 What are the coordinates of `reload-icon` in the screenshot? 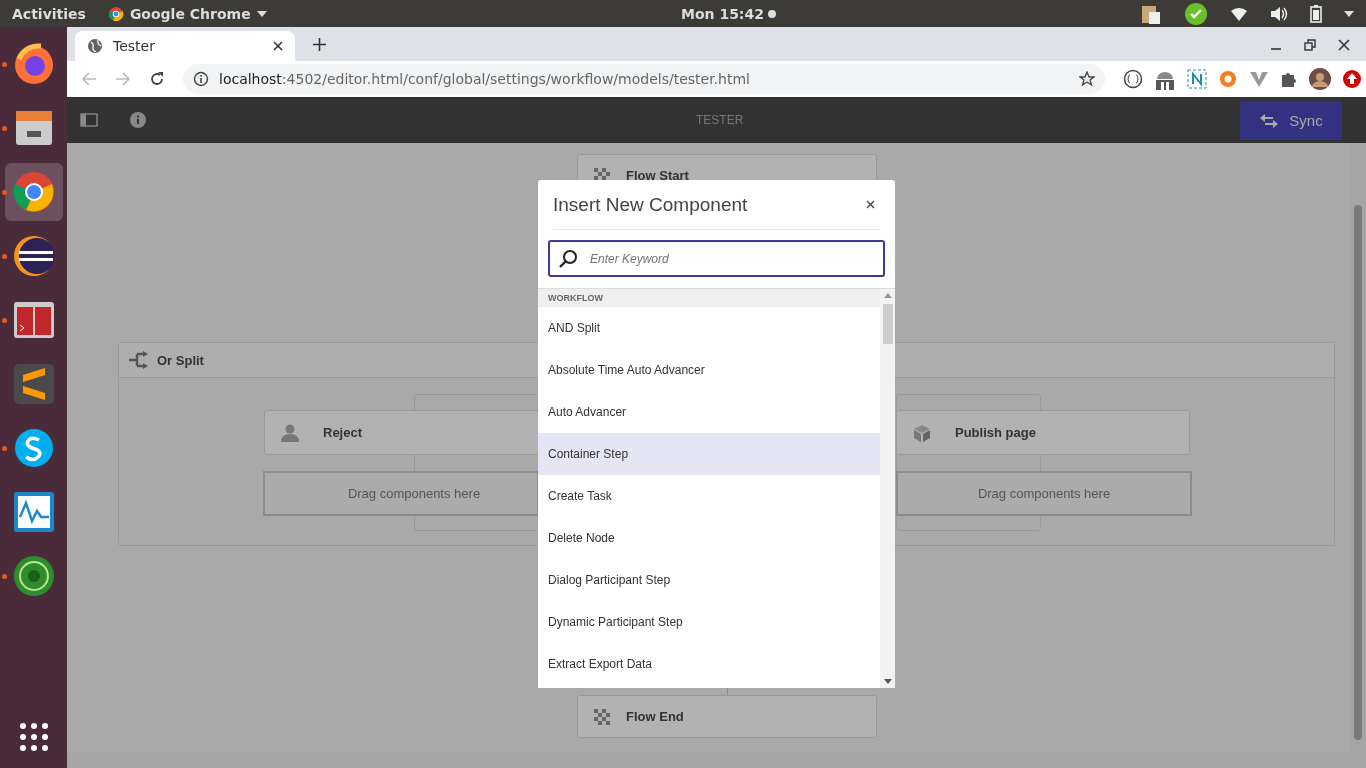 It's located at (157, 79).